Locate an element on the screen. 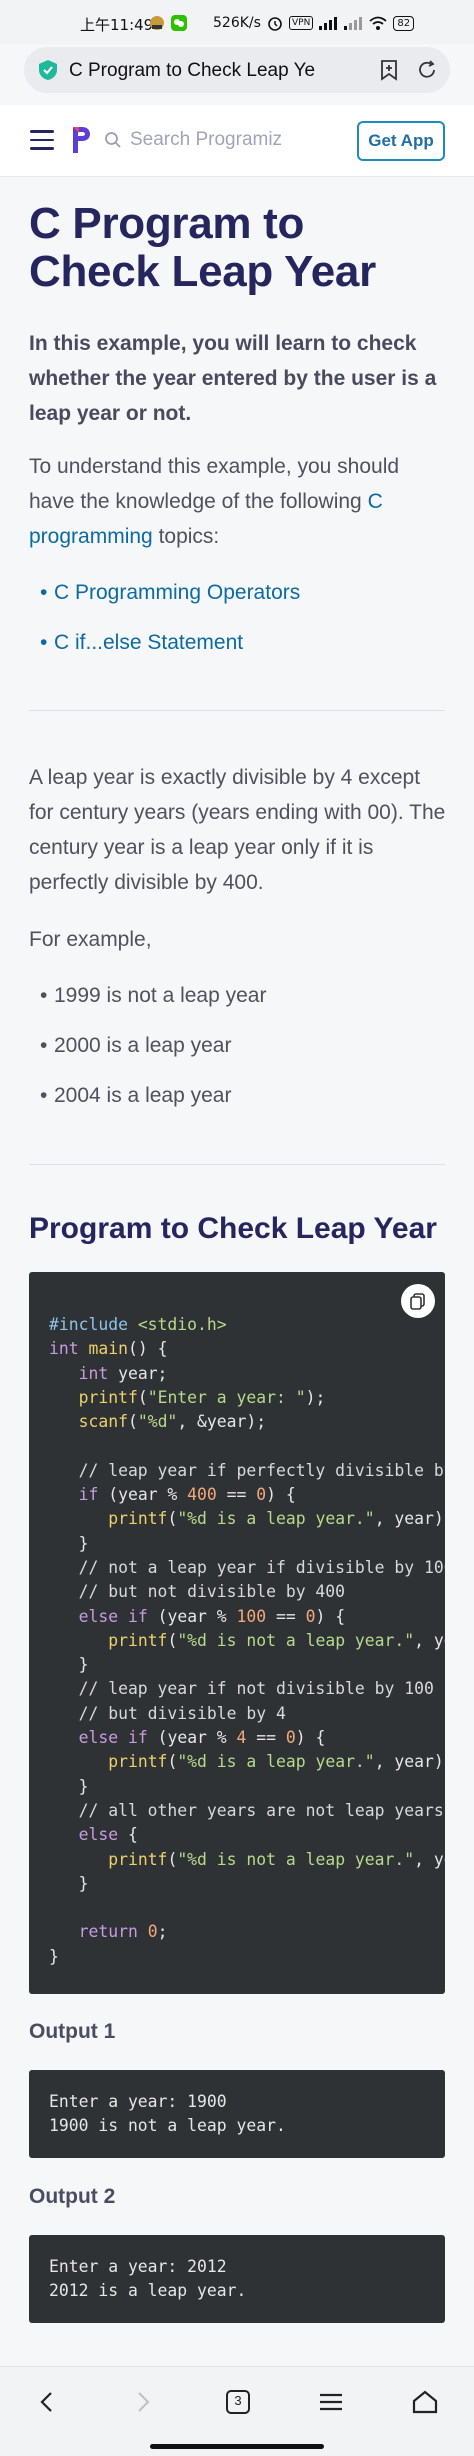 The height and width of the screenshot is (2456, 474). code-token: { is located at coordinates (128, 1835).